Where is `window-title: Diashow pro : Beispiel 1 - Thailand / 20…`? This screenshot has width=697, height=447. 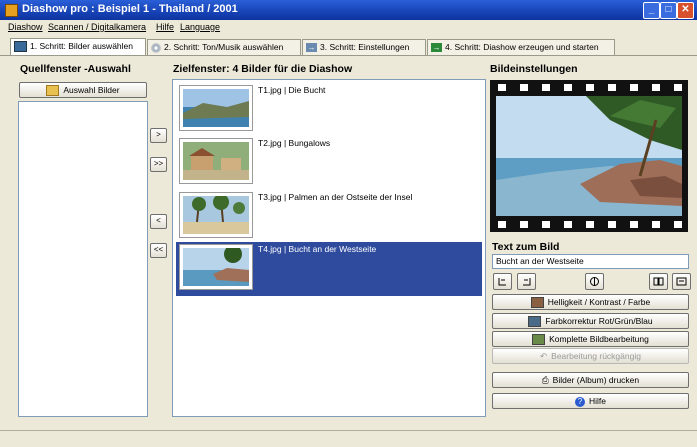
window-title: Diashow pro : Beispiel 1 - Thailand / 20… is located at coordinates (130, 9).